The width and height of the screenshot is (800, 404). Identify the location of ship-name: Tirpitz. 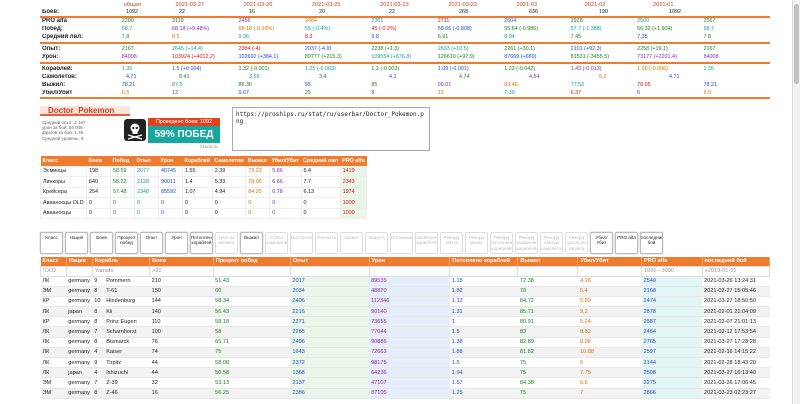
(113, 363).